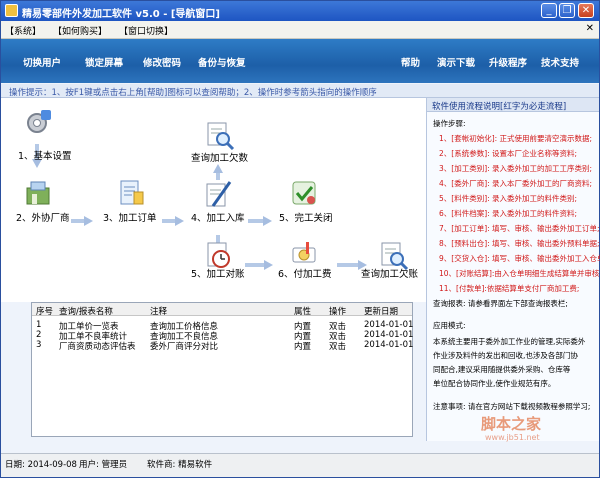  What do you see at coordinates (222, 62) in the screenshot?
I see `backup-restore-button: 备份与恢复` at bounding box center [222, 62].